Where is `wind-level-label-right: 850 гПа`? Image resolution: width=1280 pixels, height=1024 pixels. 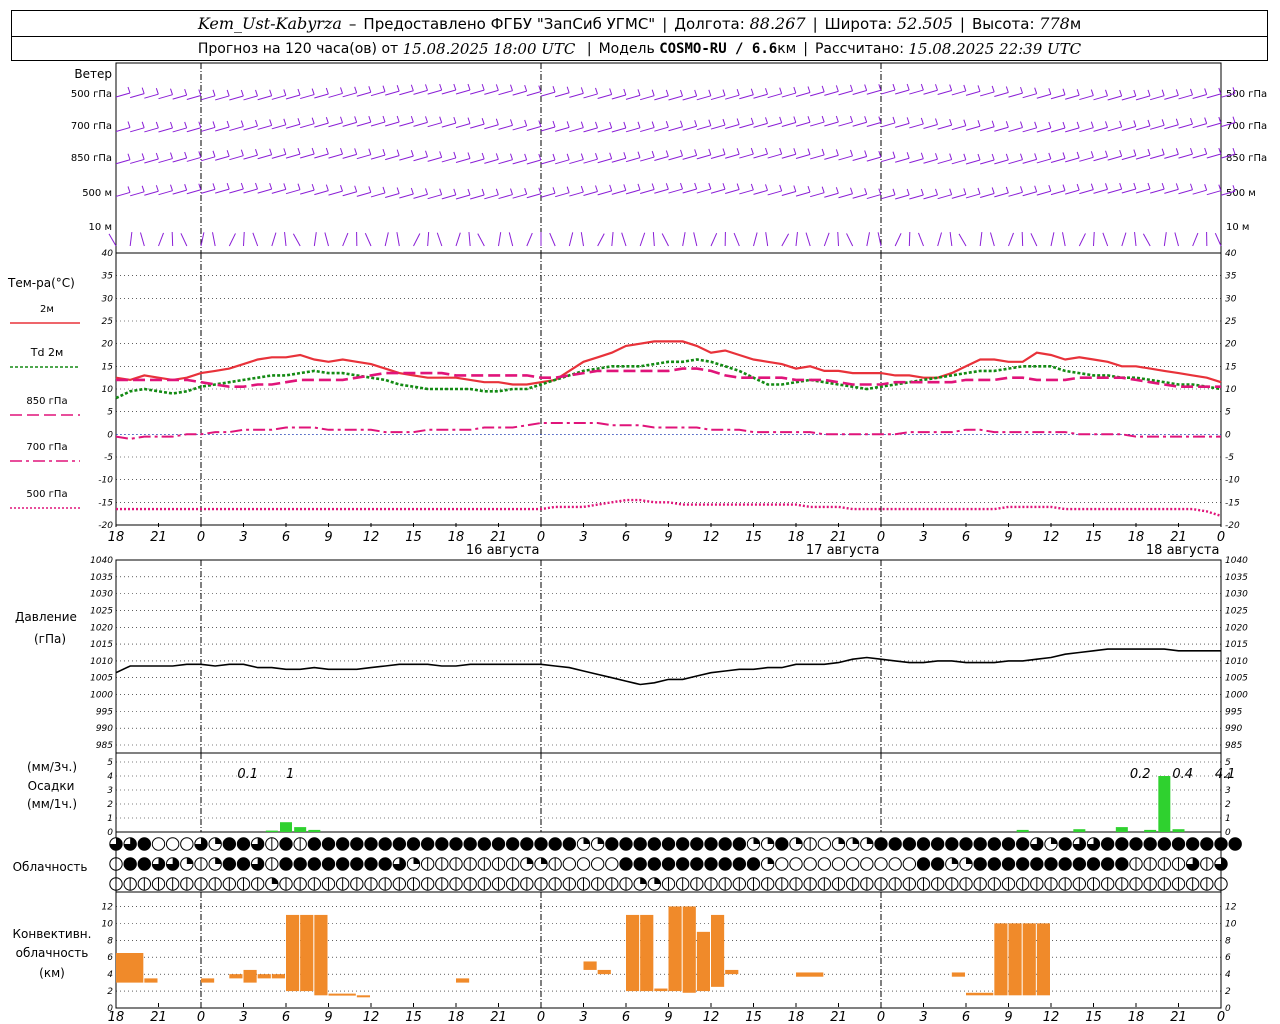 wind-level-label-right: 850 гПа is located at coordinates (1246, 158).